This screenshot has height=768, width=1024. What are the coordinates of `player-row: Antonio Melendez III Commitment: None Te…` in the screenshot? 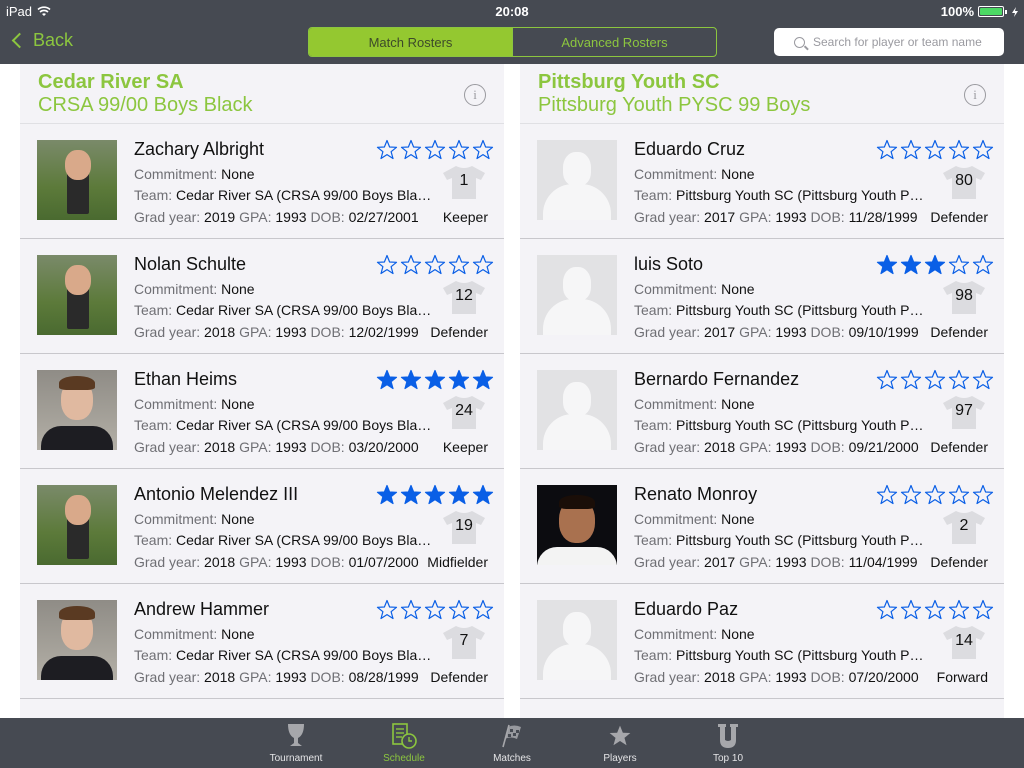 It's located at (262, 526).